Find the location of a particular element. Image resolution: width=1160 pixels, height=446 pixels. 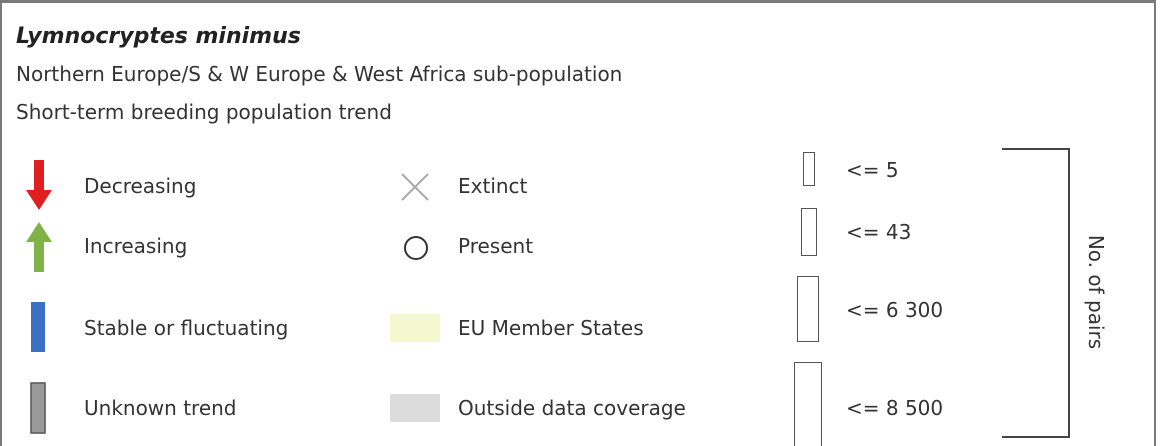

arrow-up-icon is located at coordinates (39, 247).